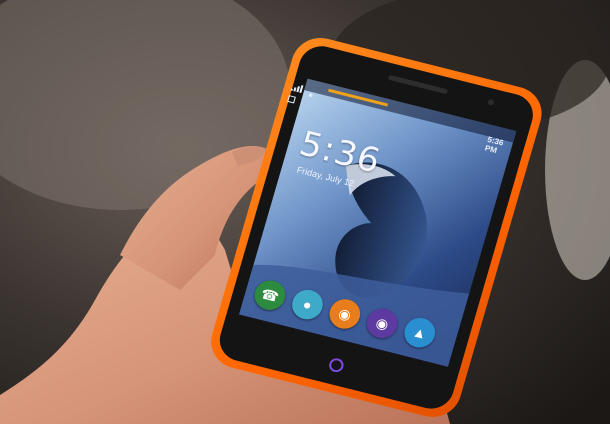  What do you see at coordinates (382, 323) in the screenshot?
I see `camera-app-icon: ◉` at bounding box center [382, 323].